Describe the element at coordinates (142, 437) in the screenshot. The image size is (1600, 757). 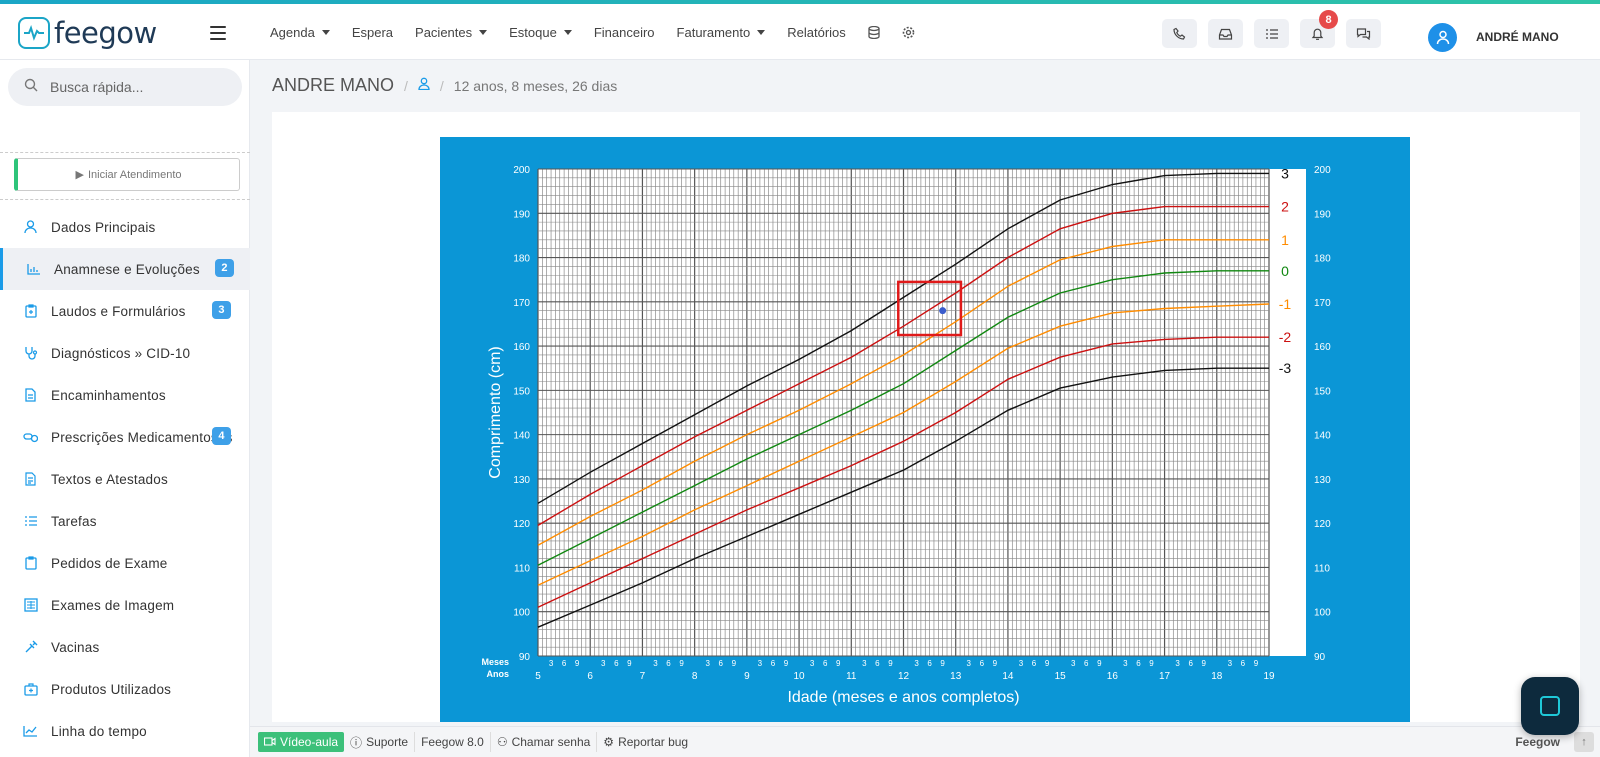
I see `sidebar-item-label: Prescrições Medicamentosas` at that location.